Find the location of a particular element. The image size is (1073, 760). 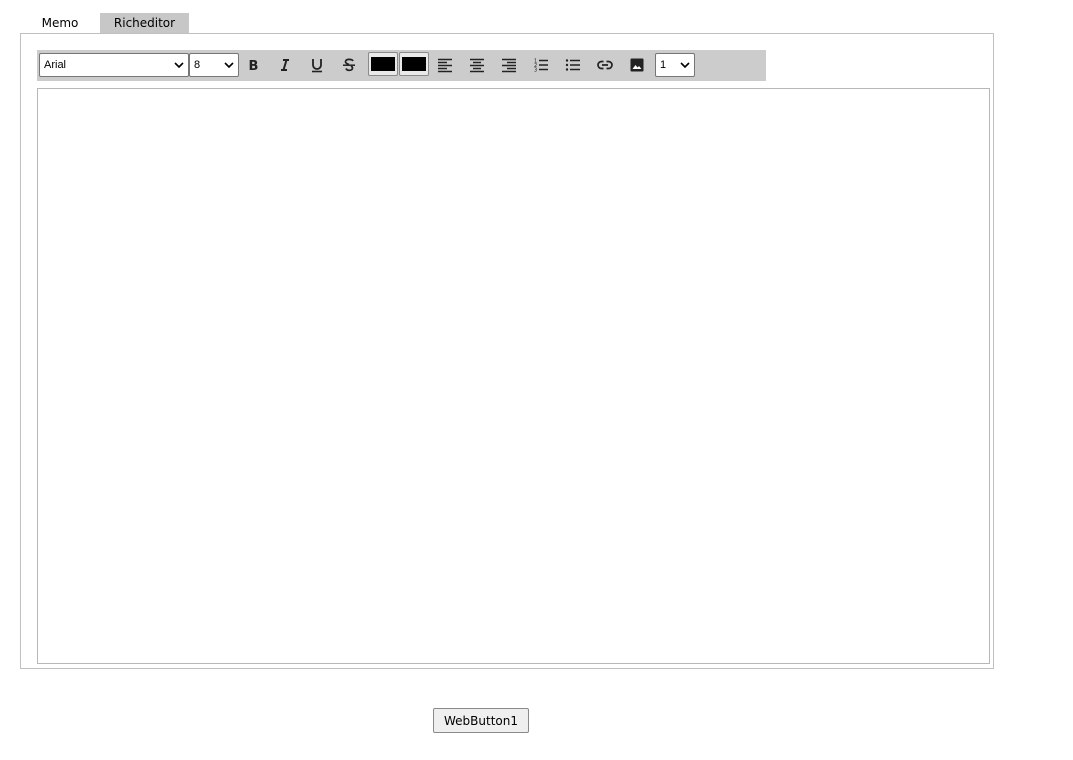

bold-icon: B is located at coordinates (254, 66).